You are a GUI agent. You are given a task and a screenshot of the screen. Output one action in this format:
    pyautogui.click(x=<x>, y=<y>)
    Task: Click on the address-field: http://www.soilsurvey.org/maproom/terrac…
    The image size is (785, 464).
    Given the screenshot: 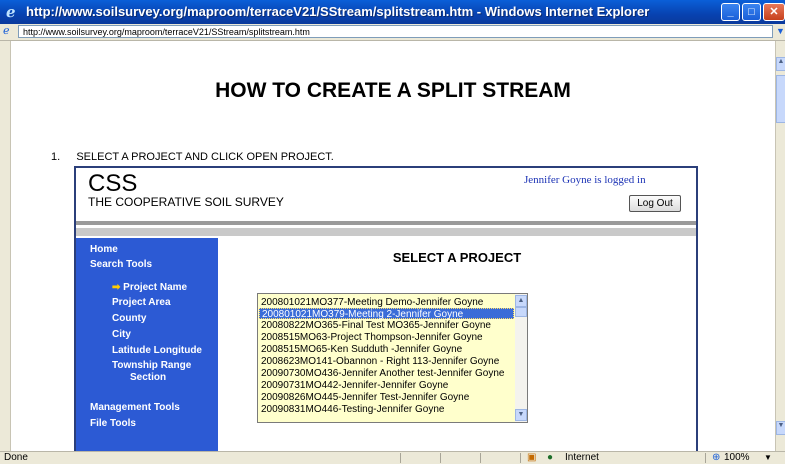 What is the action you would take?
    pyautogui.click(x=395, y=31)
    